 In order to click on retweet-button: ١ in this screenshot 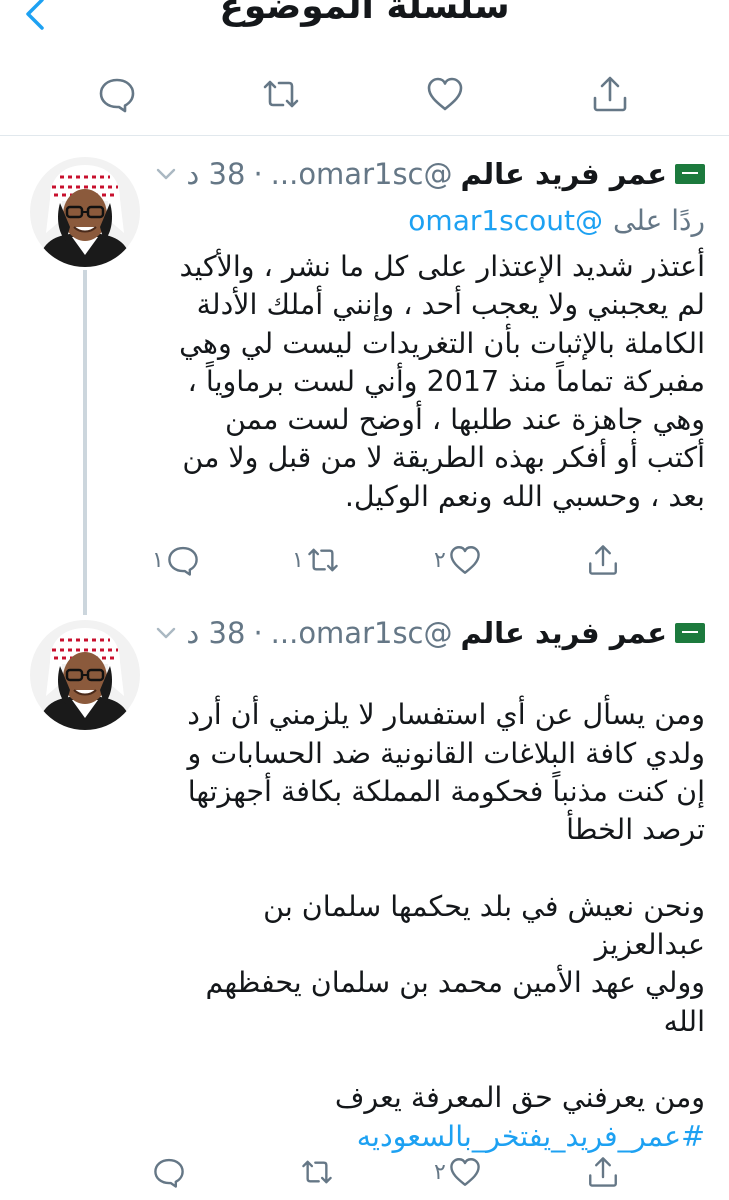, I will do `click(315, 560)`.